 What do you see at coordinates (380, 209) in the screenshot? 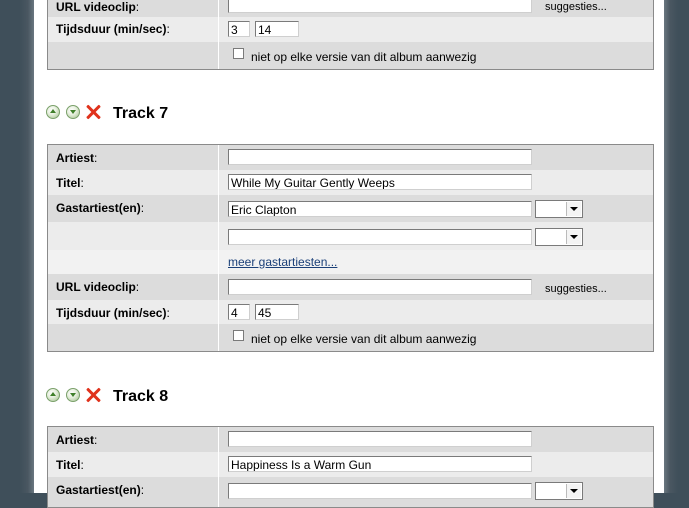
I see `guest-input-1: Eric Clapton` at bounding box center [380, 209].